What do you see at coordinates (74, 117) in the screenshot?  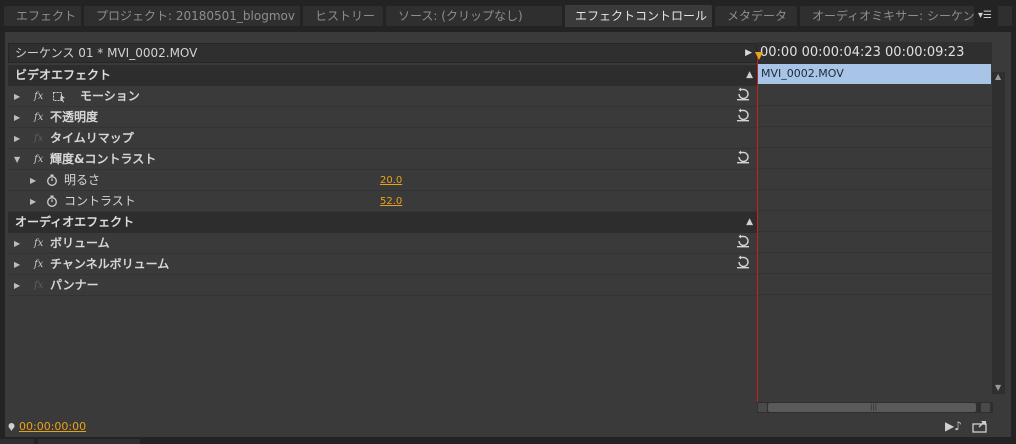 I see `effect-label: 不透明度` at bounding box center [74, 117].